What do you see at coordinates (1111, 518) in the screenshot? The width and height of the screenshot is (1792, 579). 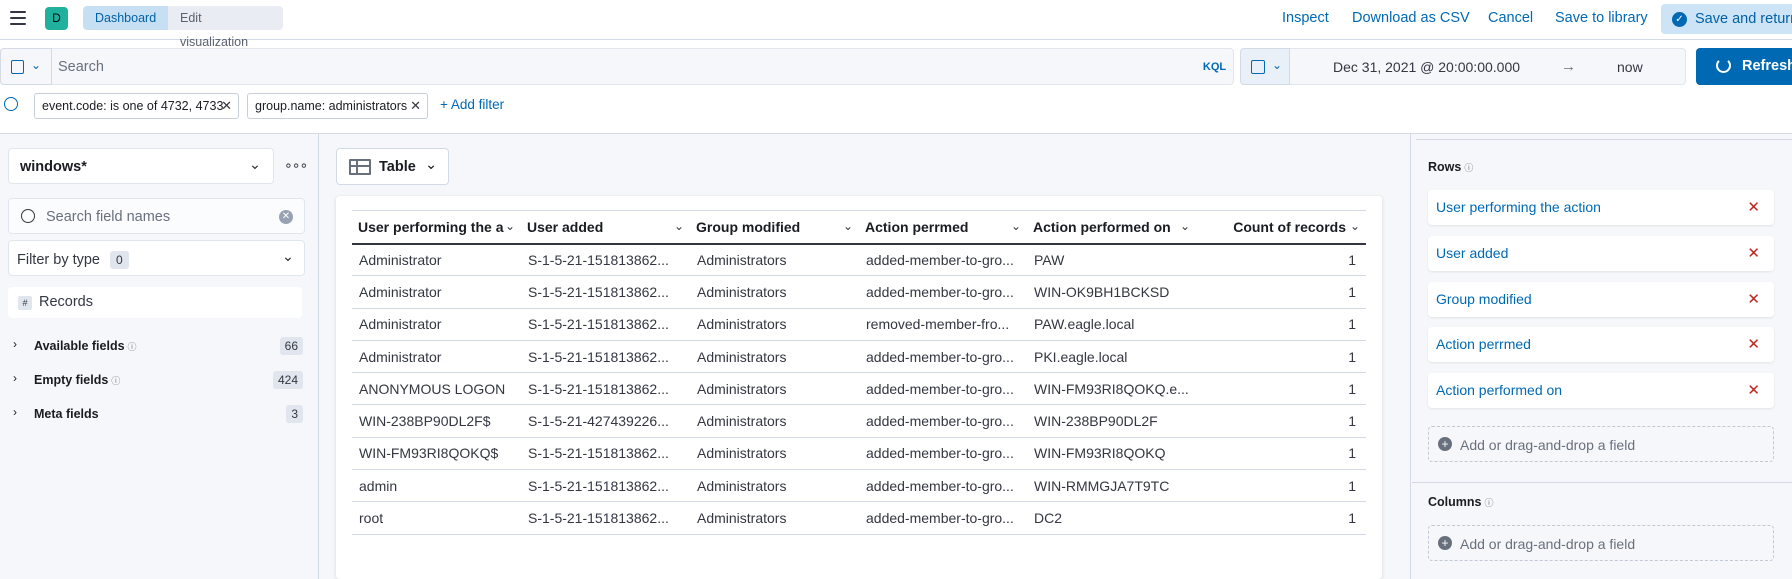 I see `table-cell: DC2` at bounding box center [1111, 518].